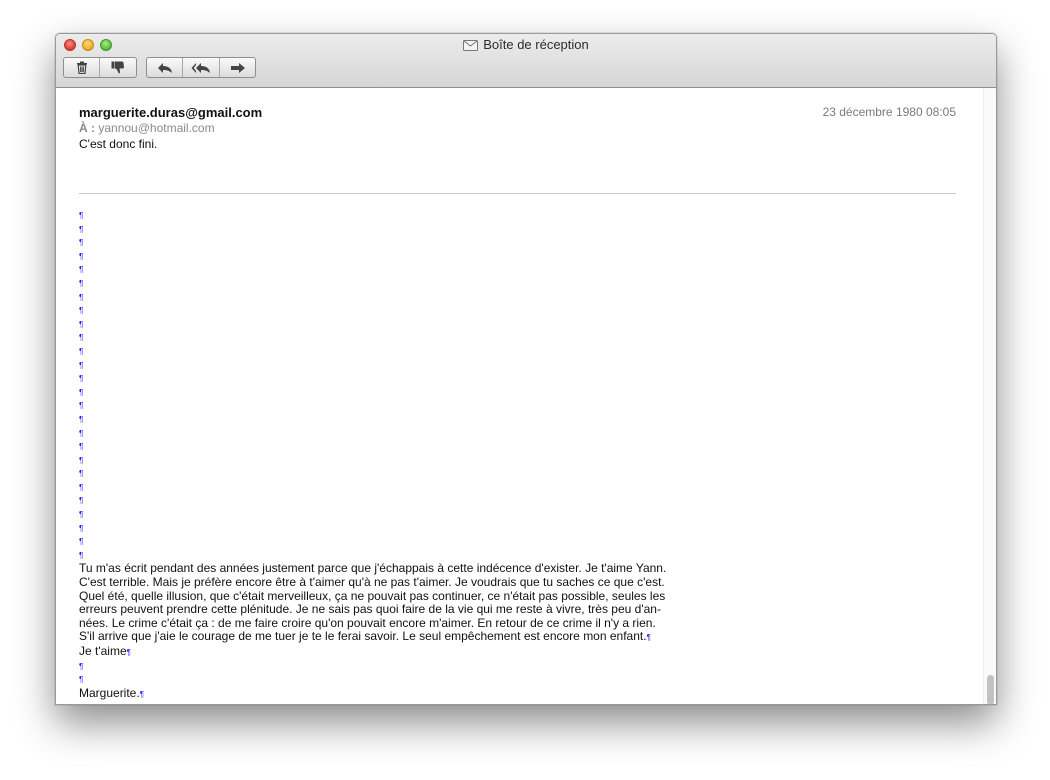 The height and width of the screenshot is (780, 1050). I want to click on scrollbar-track, so click(989, 396).